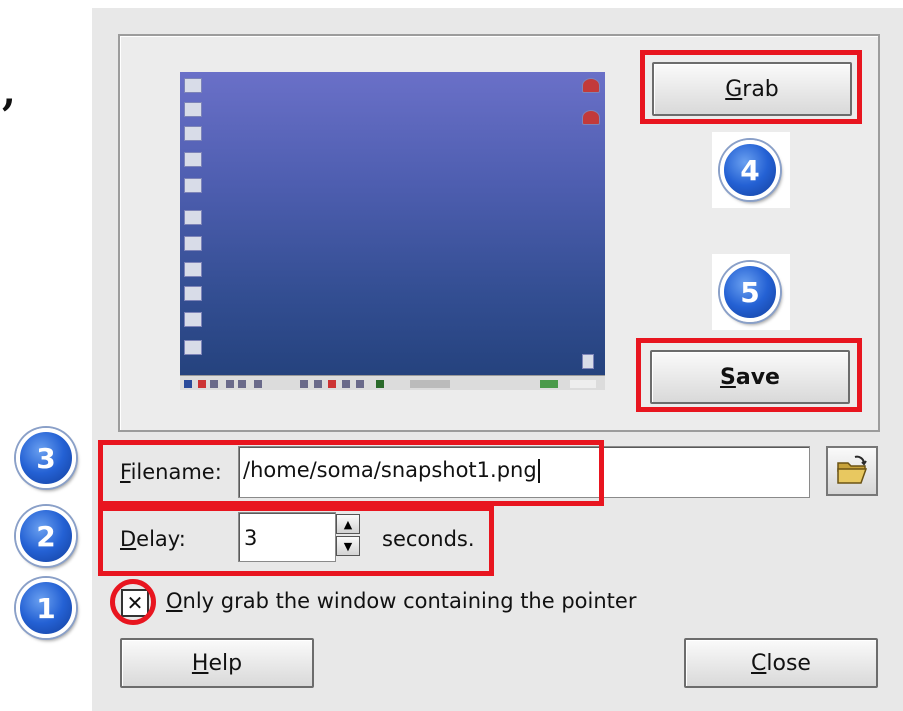  Describe the element at coordinates (225, 663) in the screenshot. I see `help-label: elp` at that location.